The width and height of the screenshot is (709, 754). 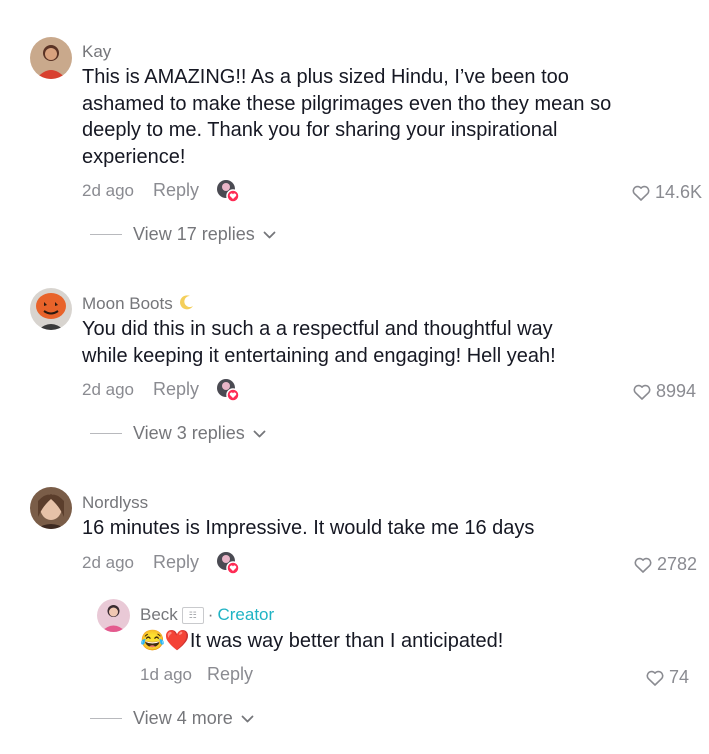 What do you see at coordinates (194, 234) in the screenshot?
I see `view-replies-label: View 17 replies` at bounding box center [194, 234].